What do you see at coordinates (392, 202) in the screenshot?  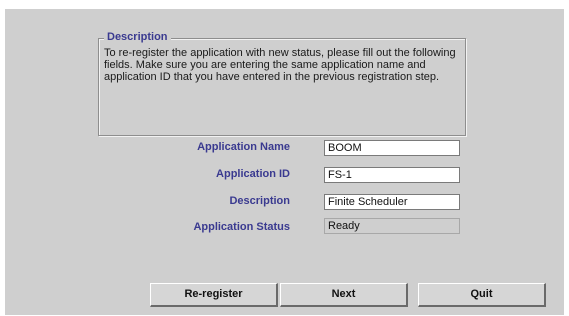 I see `description-input` at bounding box center [392, 202].